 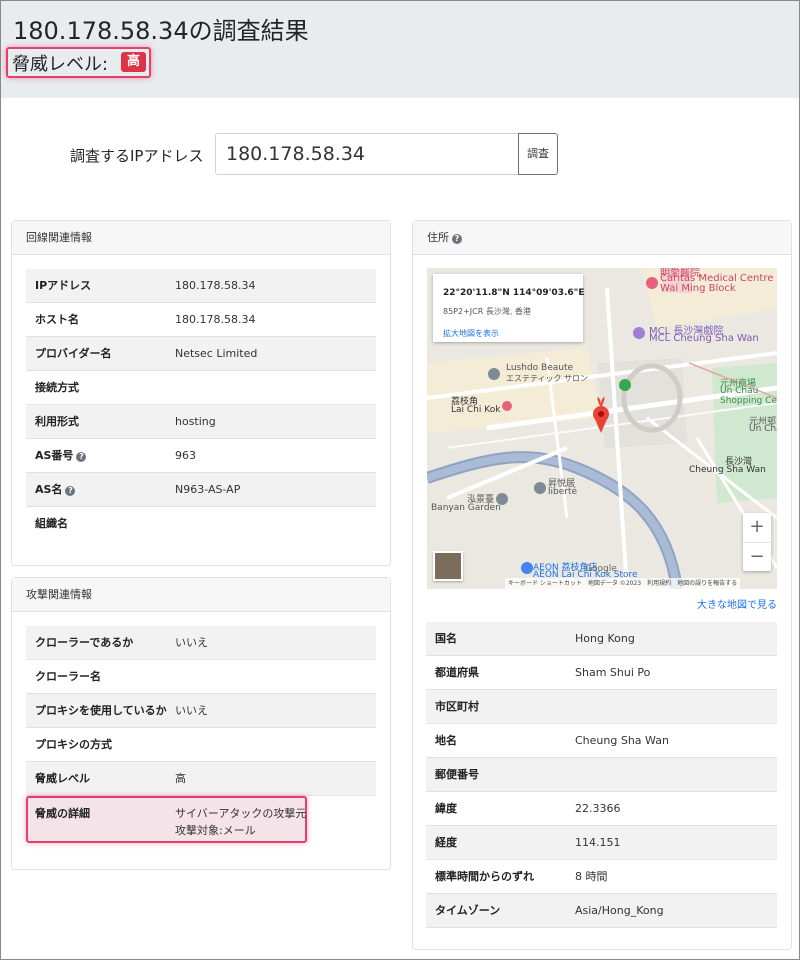 I want to click on map-label: liberté, so click(x=563, y=492).